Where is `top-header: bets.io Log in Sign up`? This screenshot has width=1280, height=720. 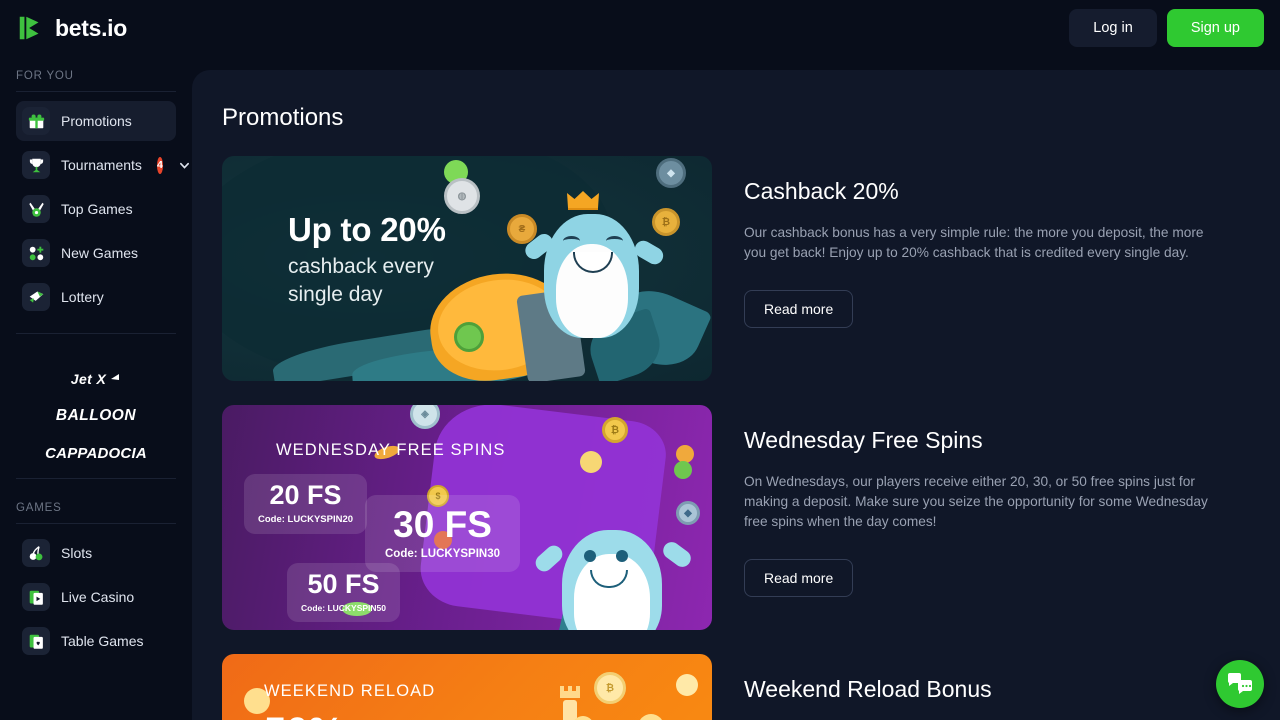 top-header: bets.io Log in Sign up is located at coordinates (640, 28).